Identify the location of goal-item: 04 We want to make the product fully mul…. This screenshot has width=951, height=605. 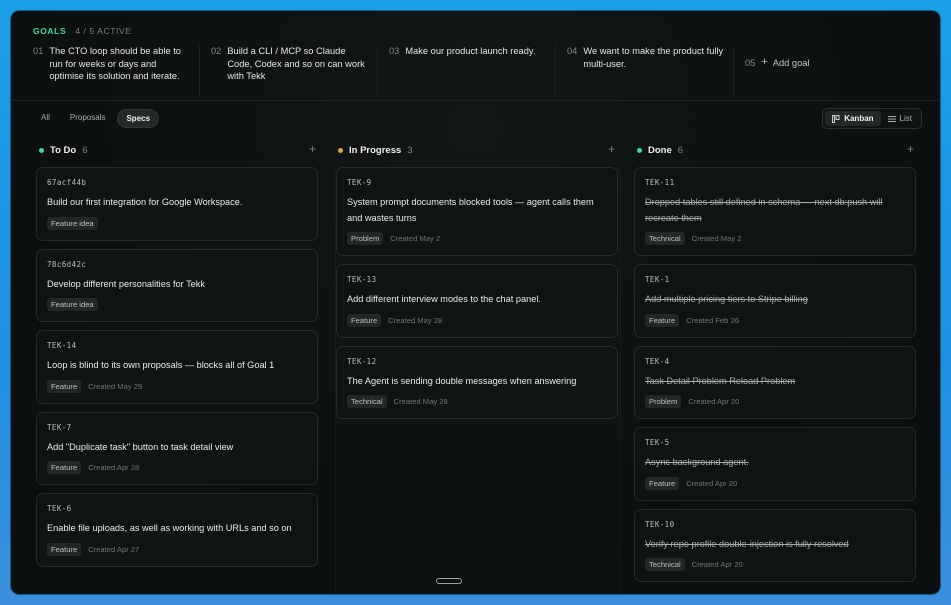
(645, 71).